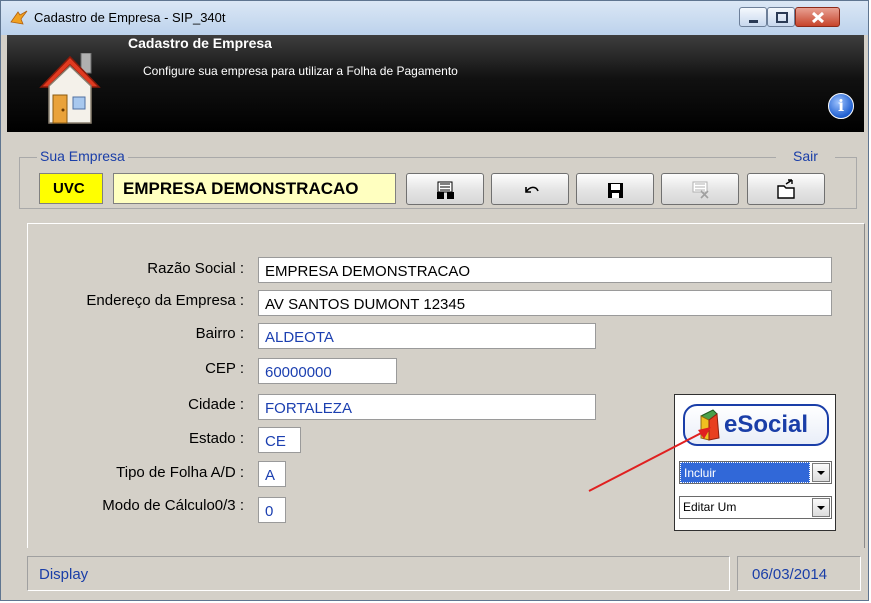  Describe the element at coordinates (545, 270) in the screenshot. I see `razao-social-field: EMPRESA DEMONSTRACAO` at that location.